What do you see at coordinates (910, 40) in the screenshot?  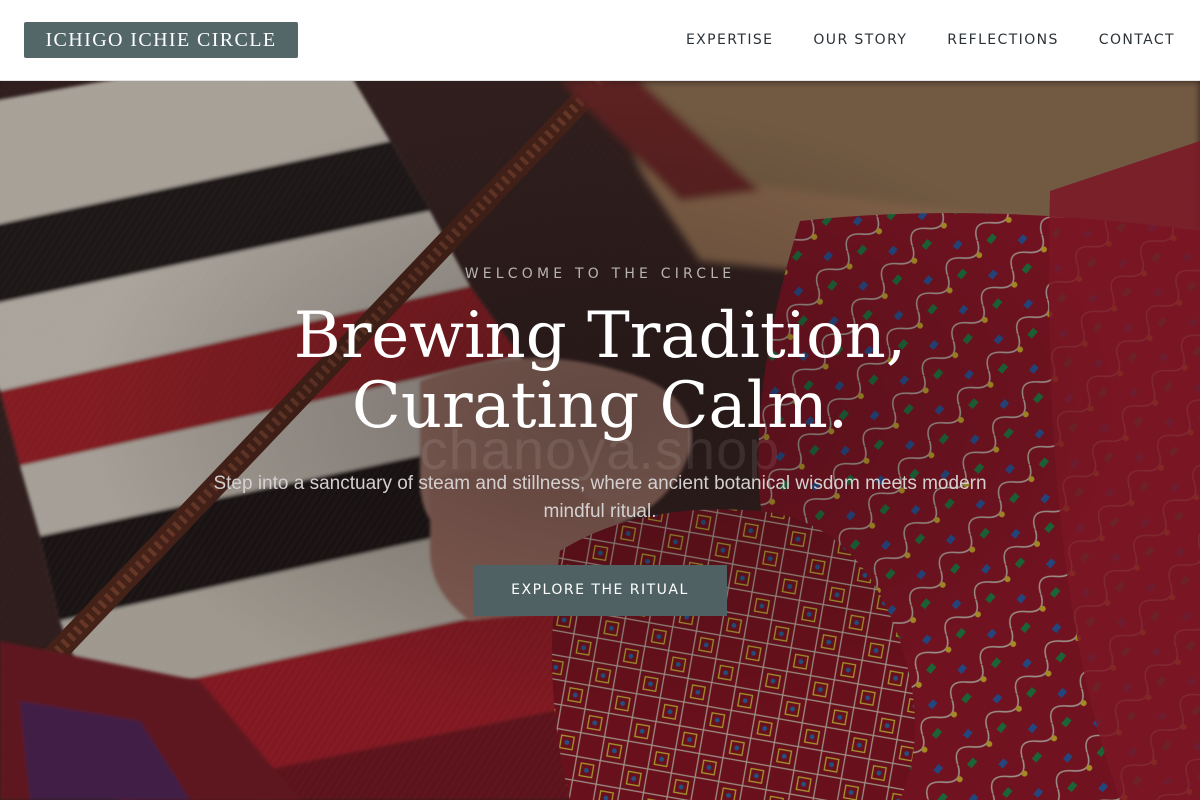 I see `main-nav: EXPERTISE OUR STORY REFLECTIONS CONTACT` at bounding box center [910, 40].